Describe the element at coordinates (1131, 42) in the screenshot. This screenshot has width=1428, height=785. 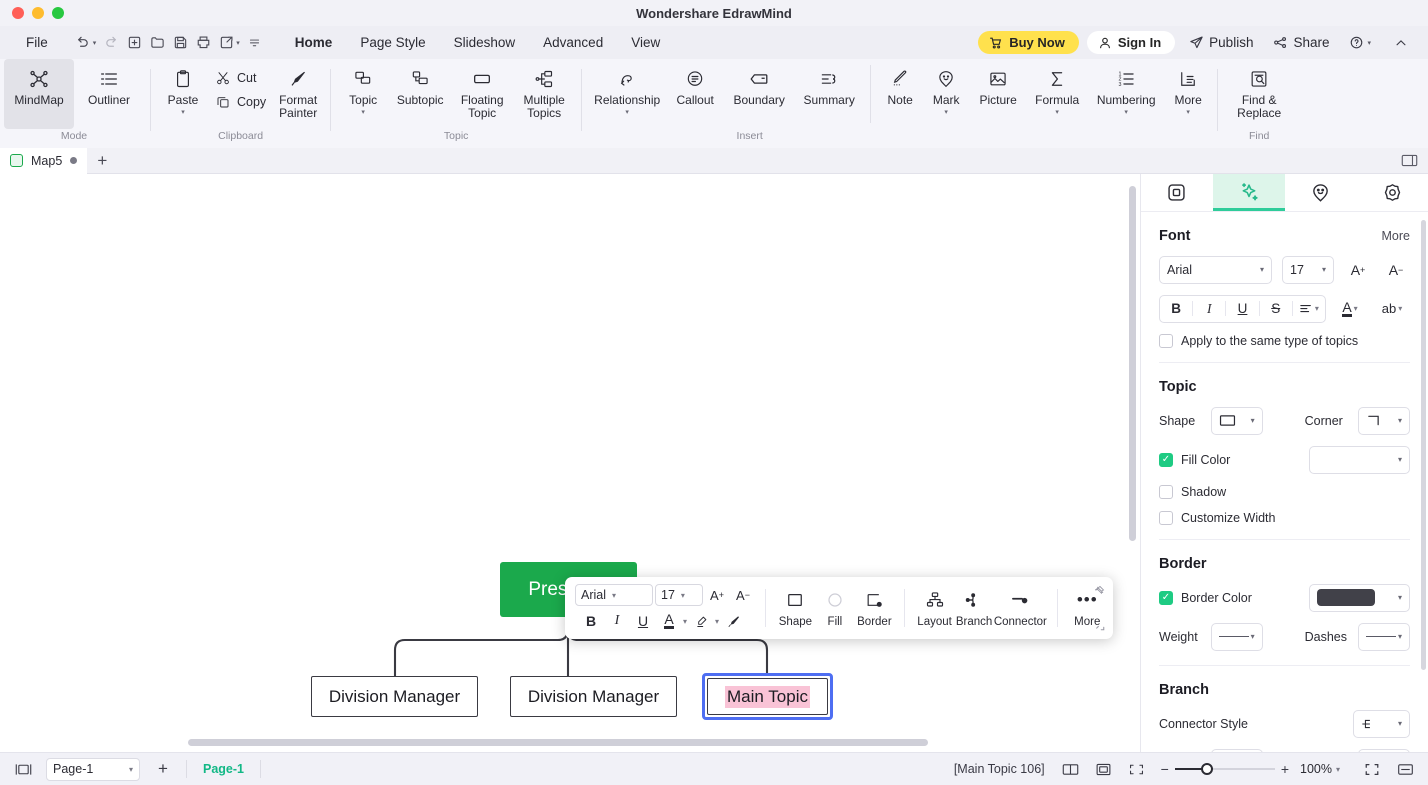
I see `sign-in-button: Sign In` at that location.